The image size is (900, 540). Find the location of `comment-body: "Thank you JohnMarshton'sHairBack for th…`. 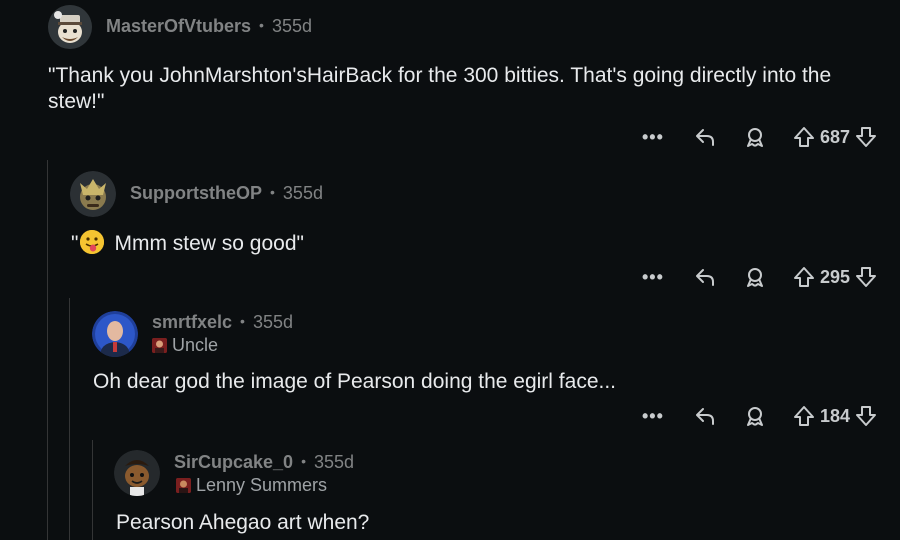

comment-body: "Thank you JohnMarshton'sHairBack for th… is located at coordinates (440, 88).